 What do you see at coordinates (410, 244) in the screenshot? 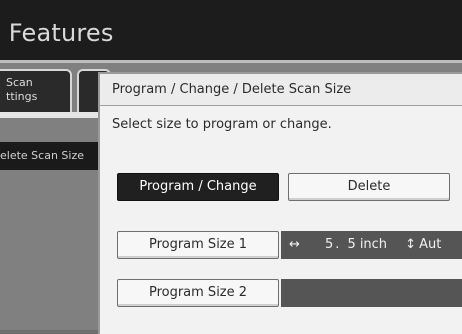
I see `vertical-arrow-icon: ↕` at bounding box center [410, 244].